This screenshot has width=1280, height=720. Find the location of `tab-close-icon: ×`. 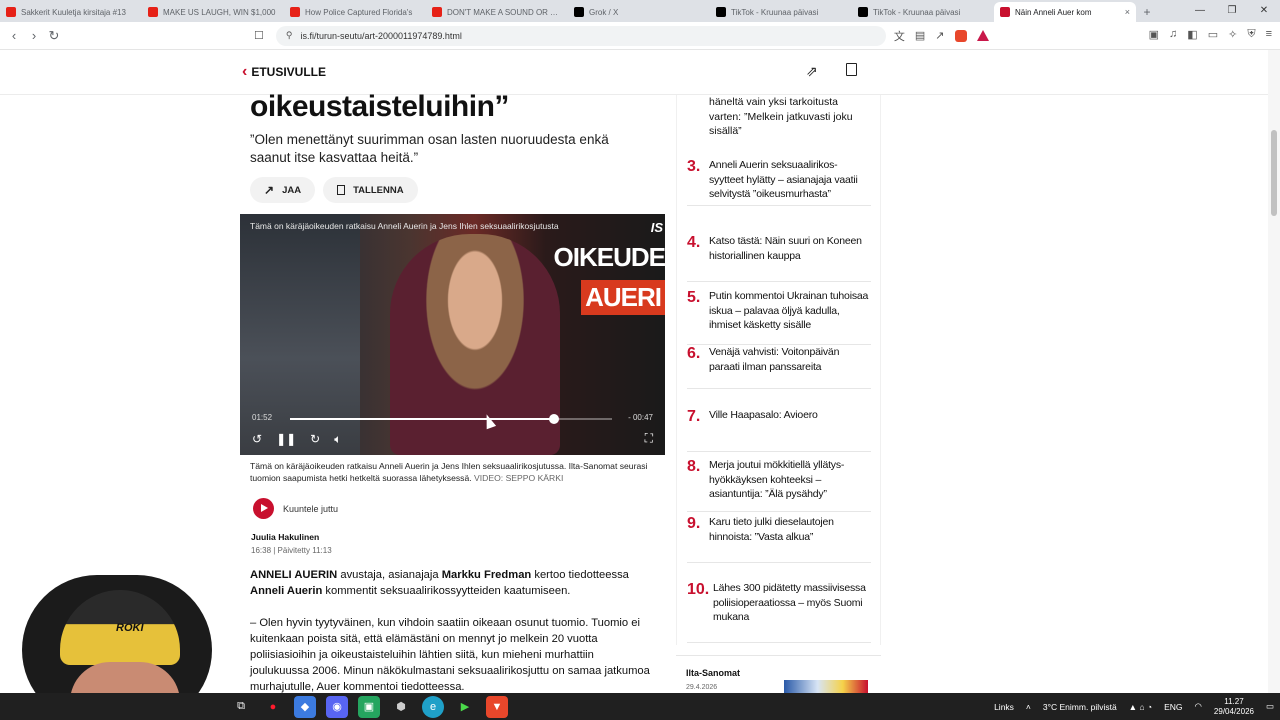

tab-close-icon: × is located at coordinates (1127, 12).